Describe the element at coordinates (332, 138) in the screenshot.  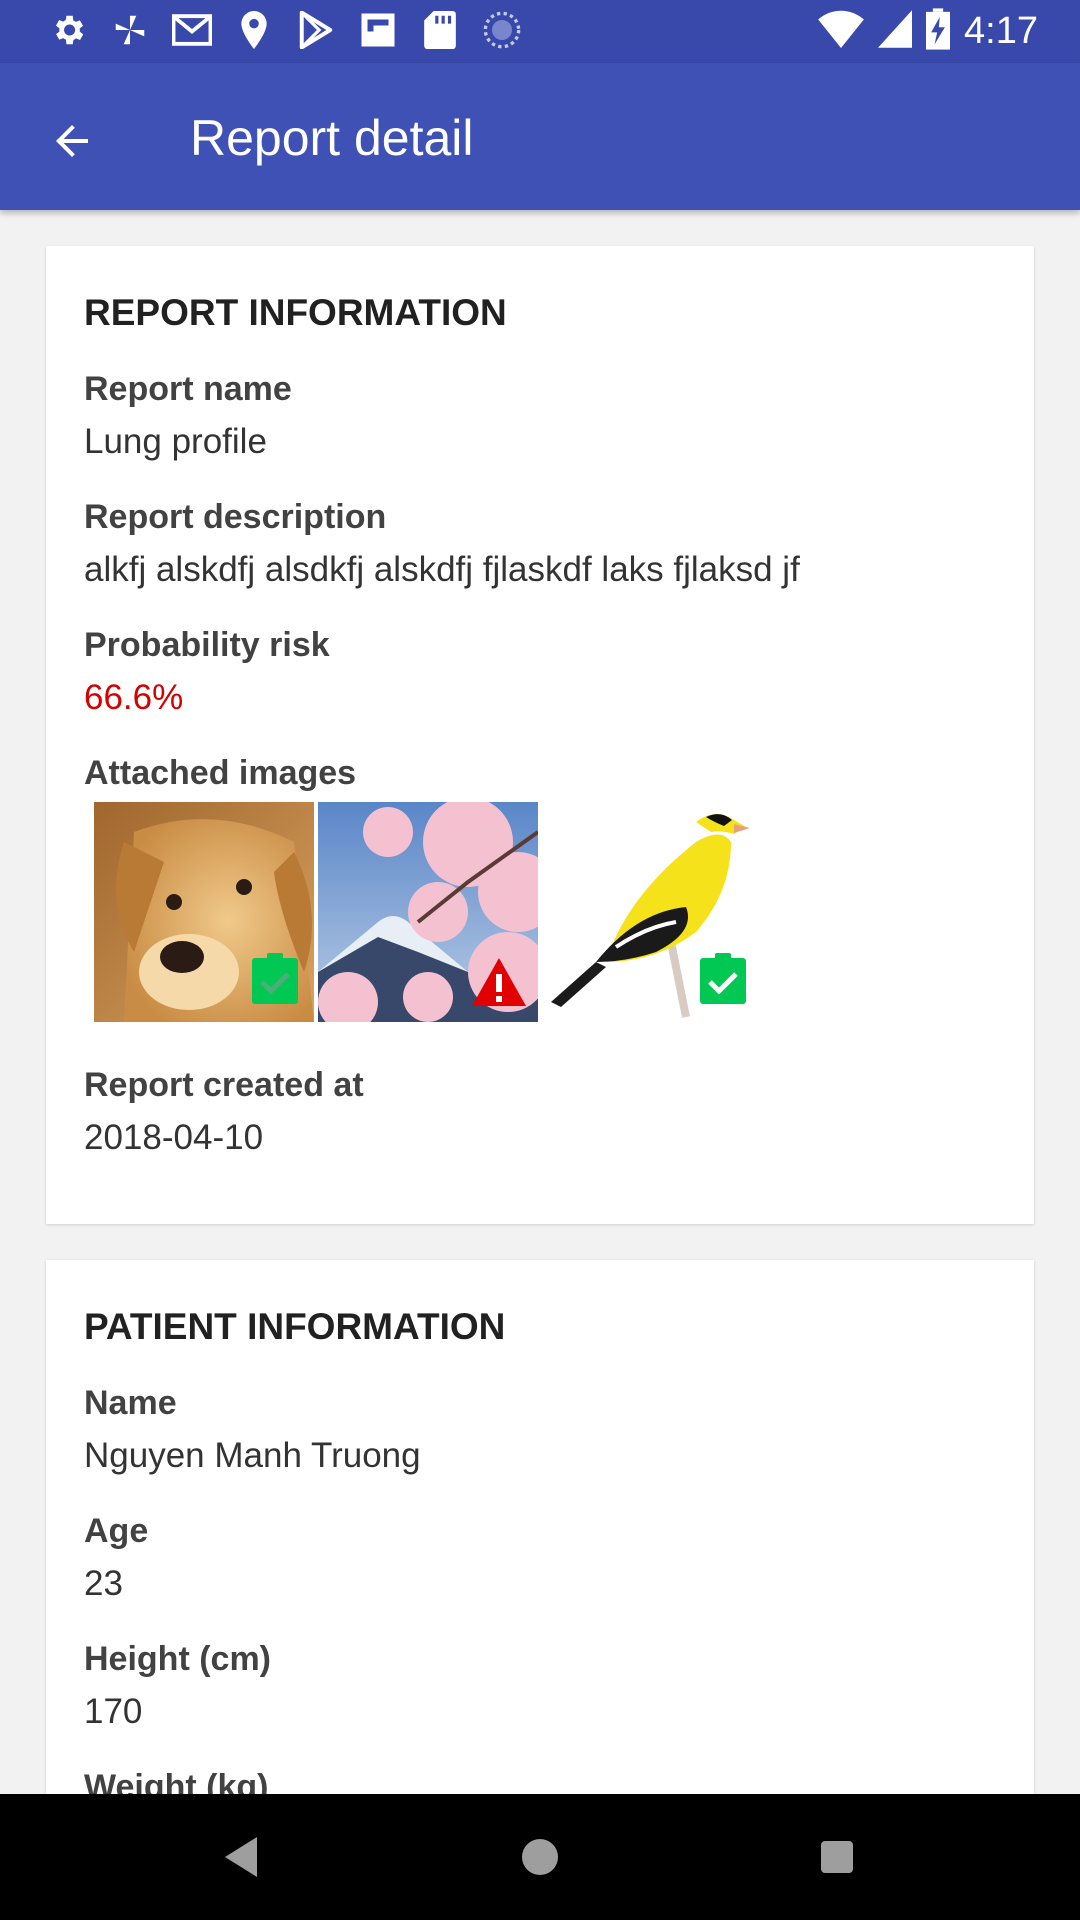
I see `page-title: Report detail` at that location.